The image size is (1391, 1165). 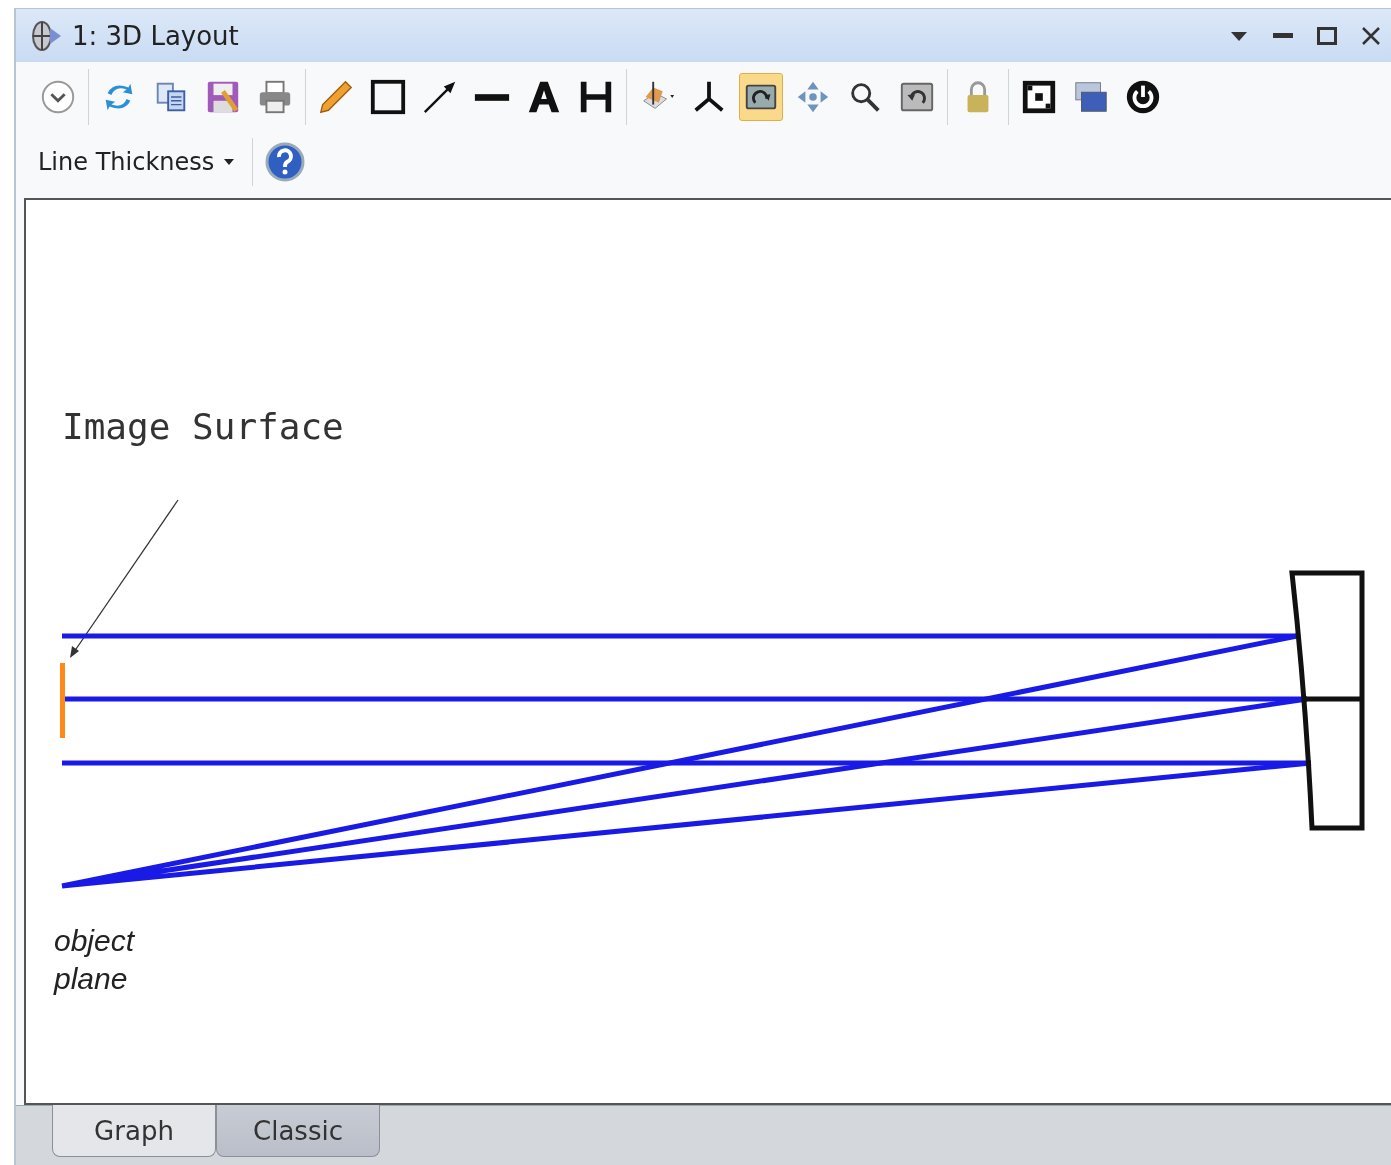 I want to click on plane-label: object plane, so click(x=95, y=960).